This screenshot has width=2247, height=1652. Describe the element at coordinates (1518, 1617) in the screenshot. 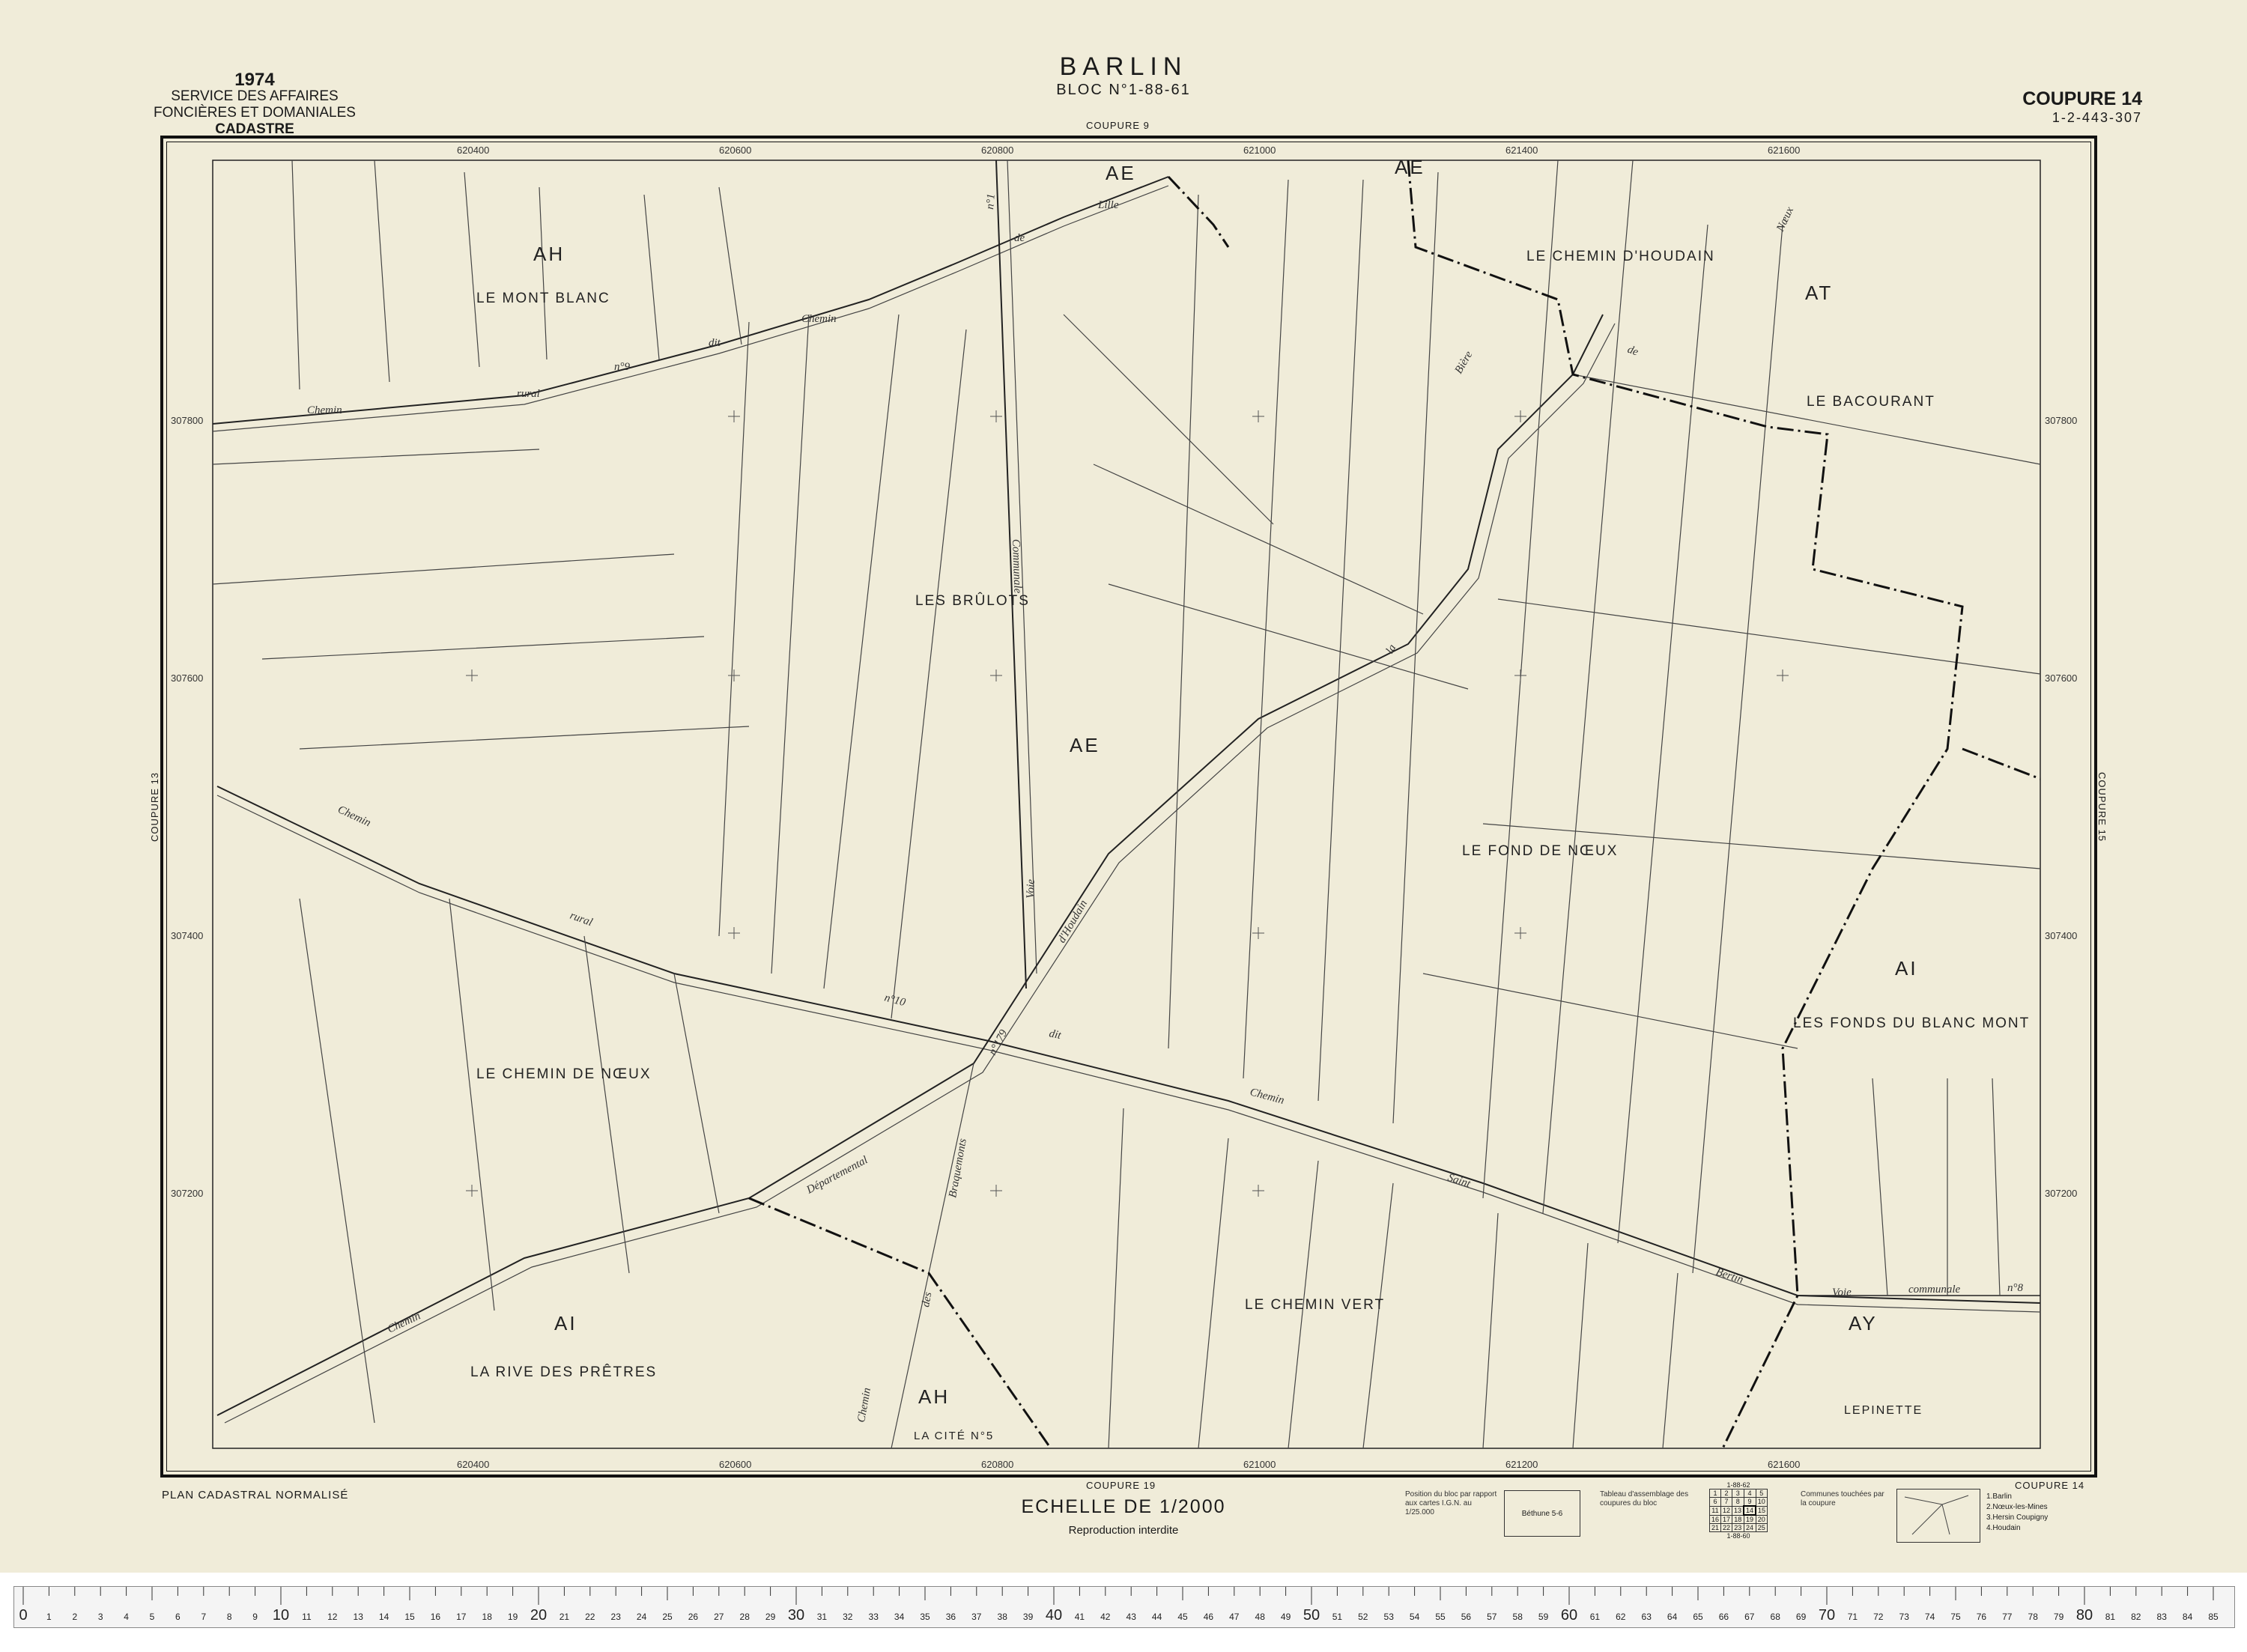

I see `ruler-mark: 58` at that location.